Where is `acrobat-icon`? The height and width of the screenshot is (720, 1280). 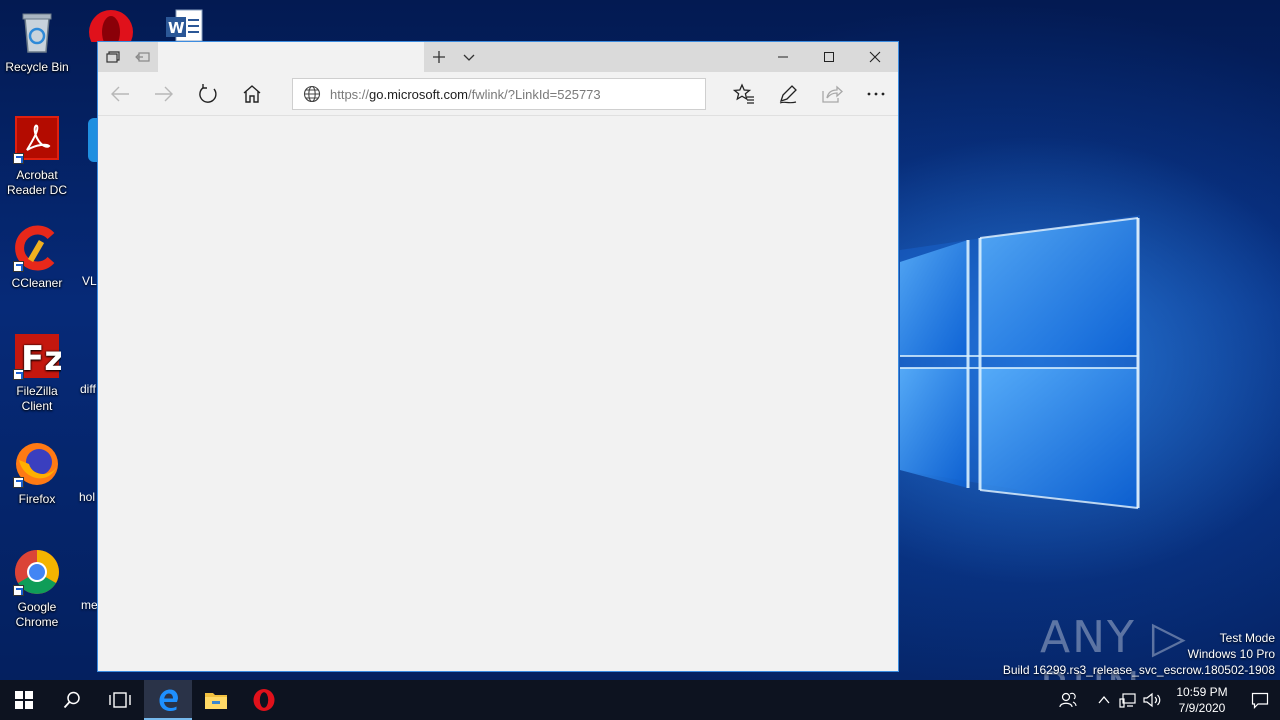 acrobat-icon is located at coordinates (37, 140).